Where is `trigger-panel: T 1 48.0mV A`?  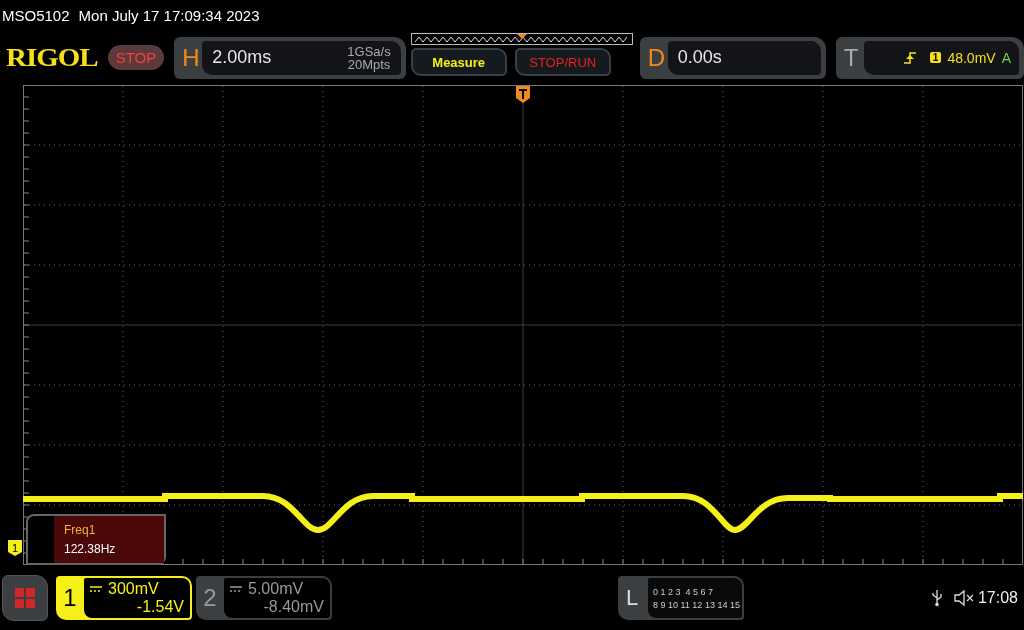
trigger-panel: T 1 48.0mV A is located at coordinates (929, 57).